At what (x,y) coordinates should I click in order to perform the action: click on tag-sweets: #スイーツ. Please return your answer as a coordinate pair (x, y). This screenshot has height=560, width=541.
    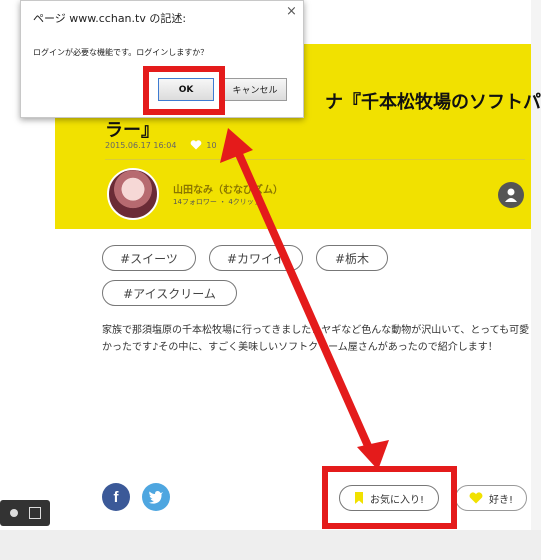
    Looking at the image, I should click on (149, 258).